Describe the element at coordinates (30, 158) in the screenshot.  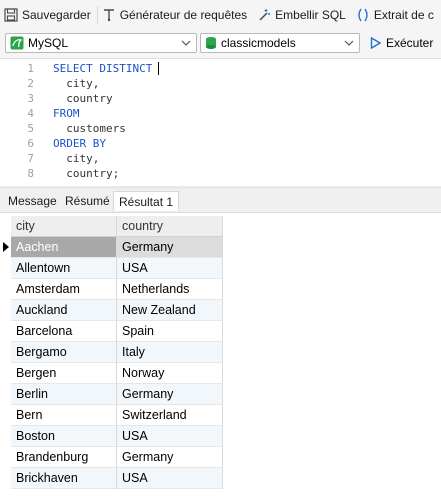
I see `line-number: 7` at that location.